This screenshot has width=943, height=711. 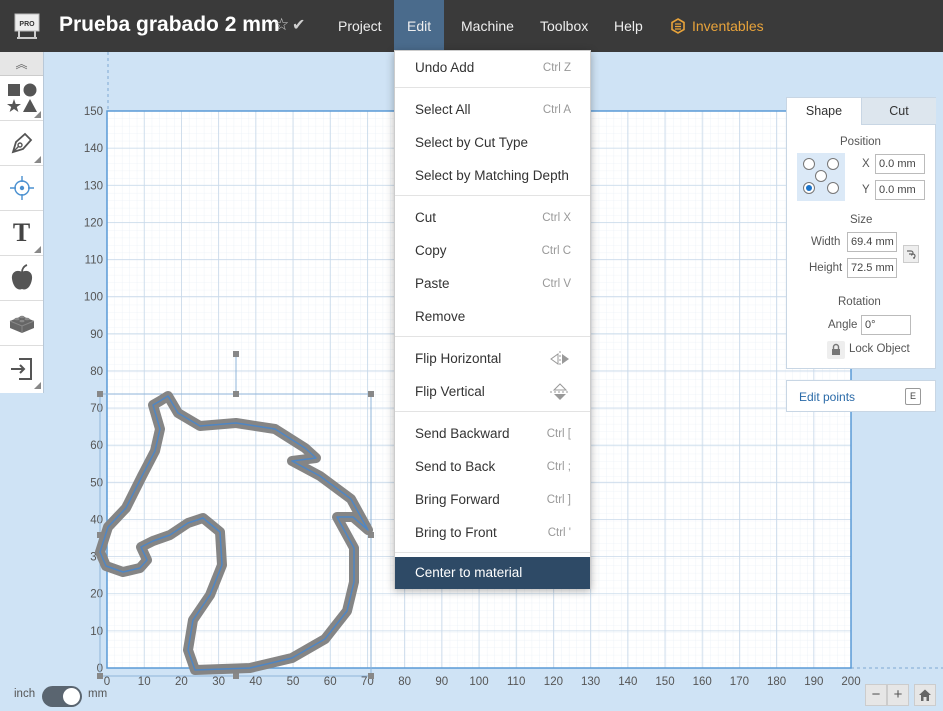 What do you see at coordinates (299, 25) in the screenshot?
I see `check-icon: ✔` at bounding box center [299, 25].